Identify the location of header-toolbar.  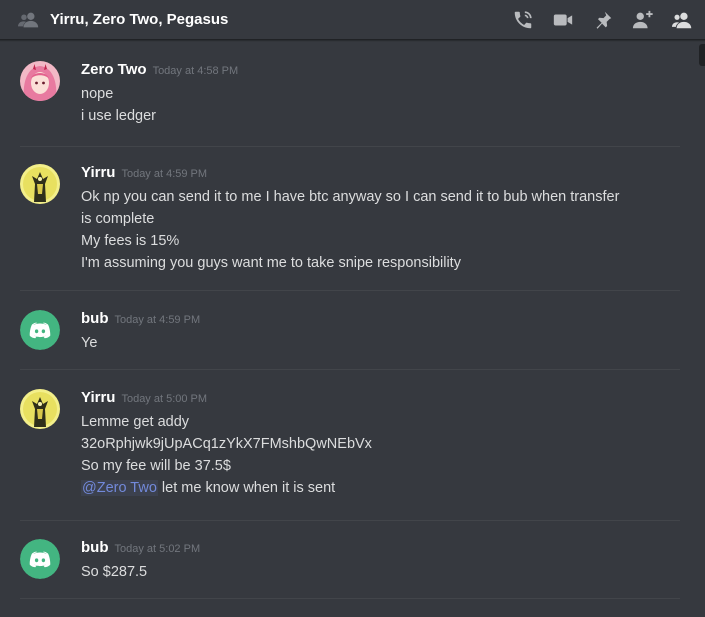
(595, 20).